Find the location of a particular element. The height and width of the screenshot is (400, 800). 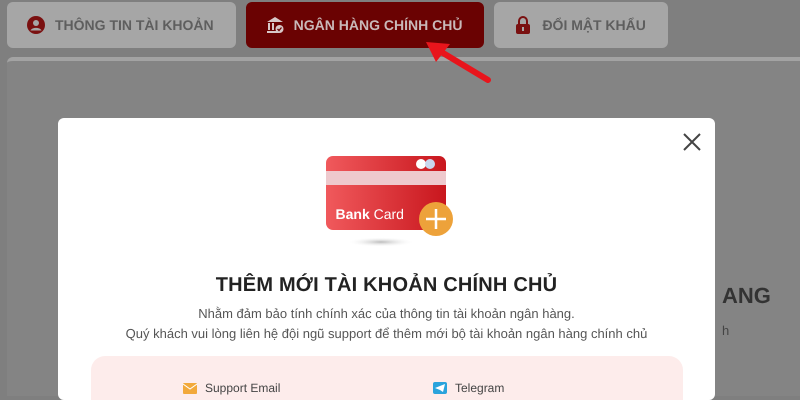

lock-icon is located at coordinates (523, 25).